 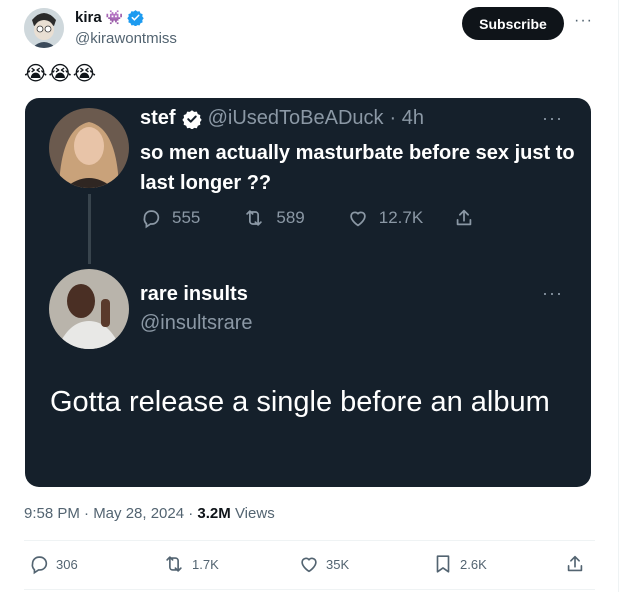 I want to click on bookmark-count: 2.6K, so click(x=473, y=564).